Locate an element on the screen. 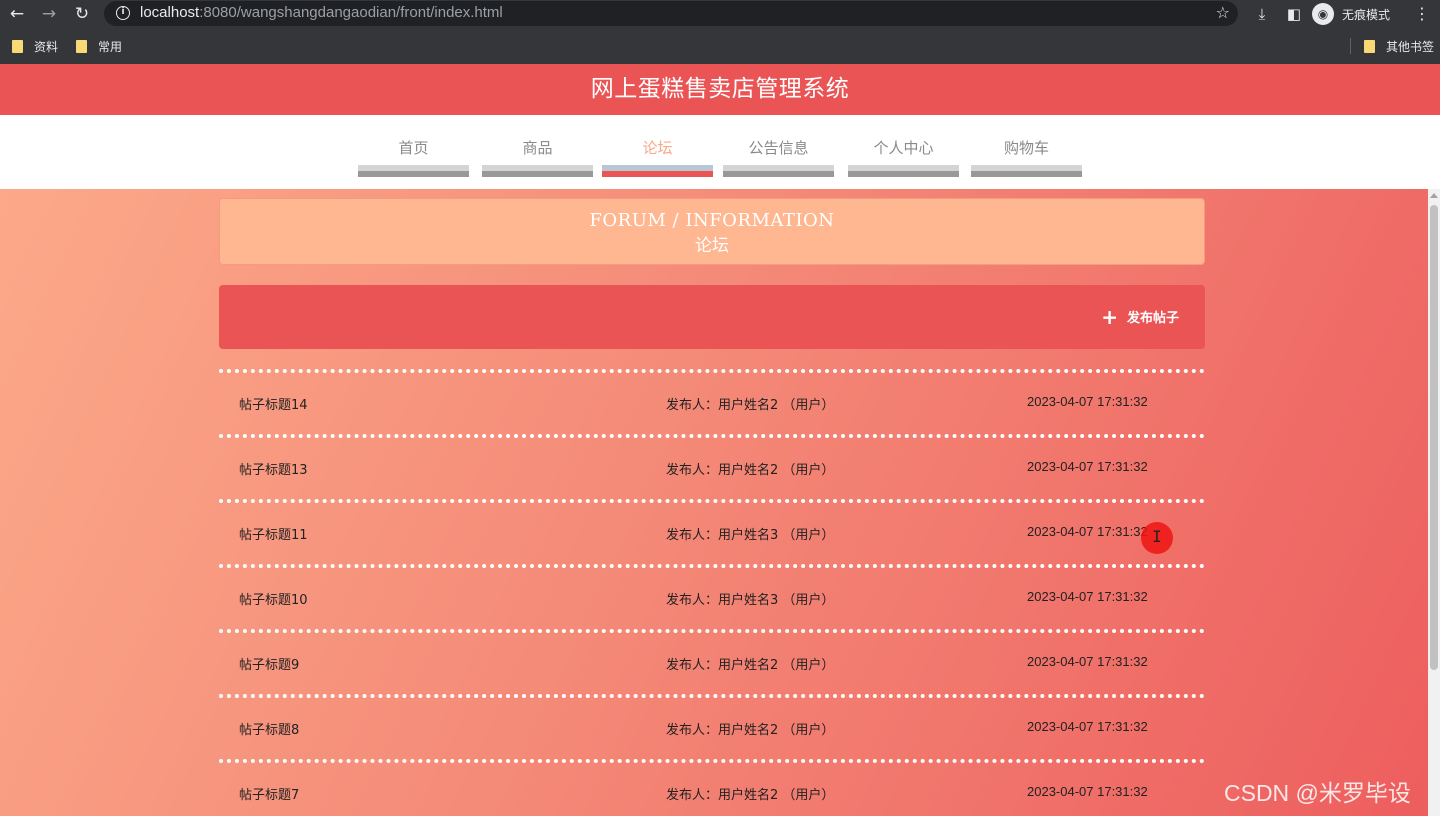  section-title-cn: 论坛 is located at coordinates (712, 246).